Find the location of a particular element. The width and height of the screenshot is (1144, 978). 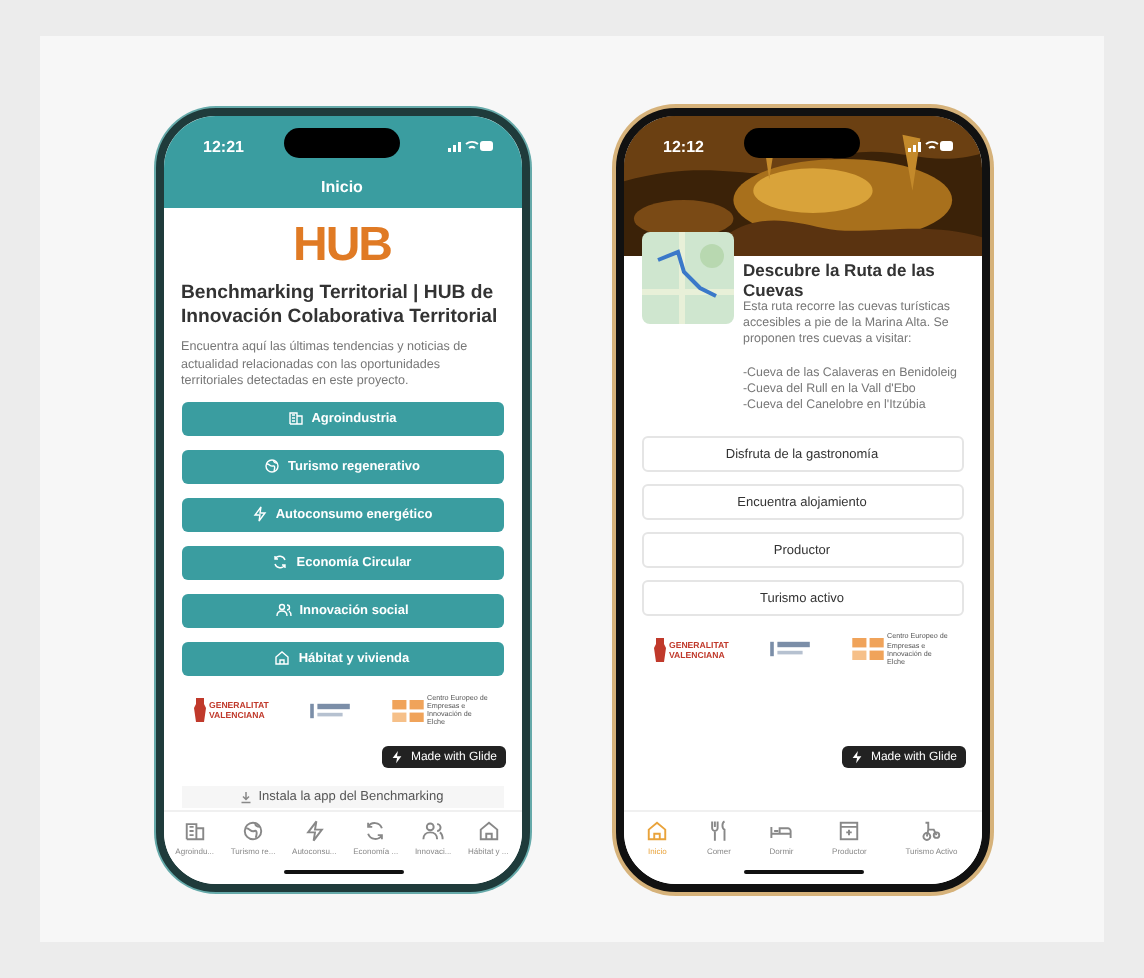

box-icon is located at coordinates (849, 831).